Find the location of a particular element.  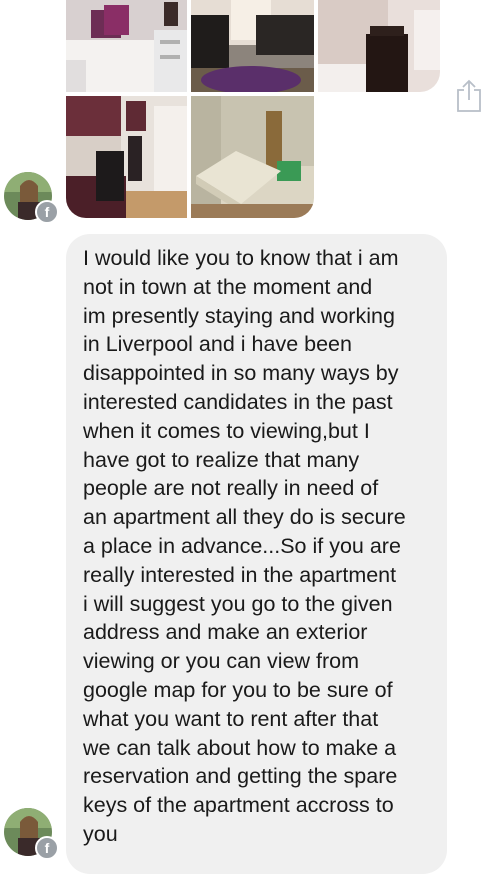

facebook-badge-icon-bottom: f is located at coordinates (47, 848).